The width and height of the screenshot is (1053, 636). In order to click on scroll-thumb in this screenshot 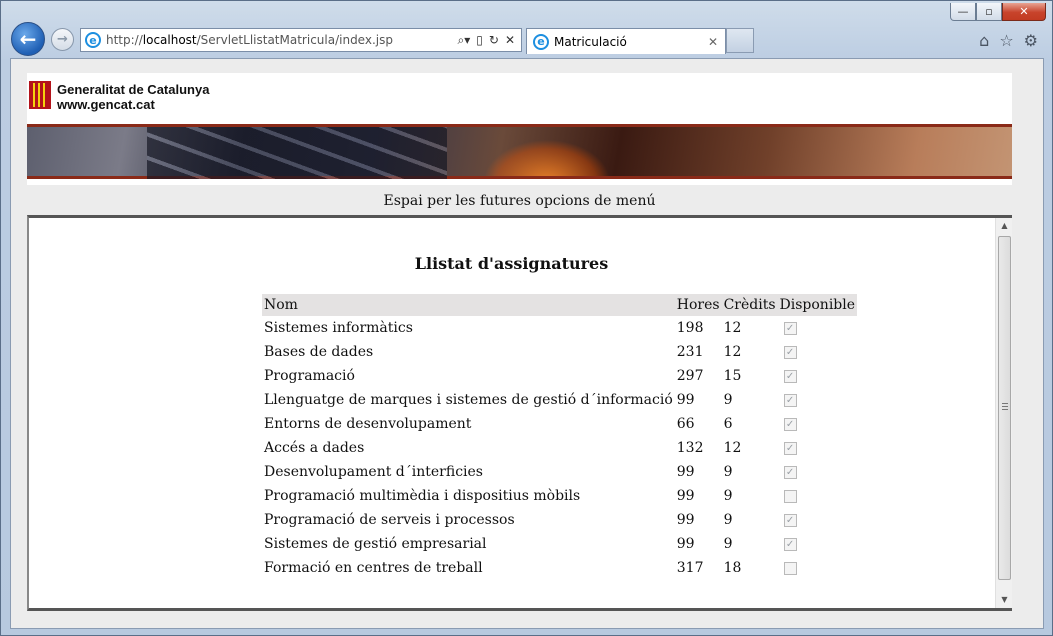, I will do `click(1004, 408)`.